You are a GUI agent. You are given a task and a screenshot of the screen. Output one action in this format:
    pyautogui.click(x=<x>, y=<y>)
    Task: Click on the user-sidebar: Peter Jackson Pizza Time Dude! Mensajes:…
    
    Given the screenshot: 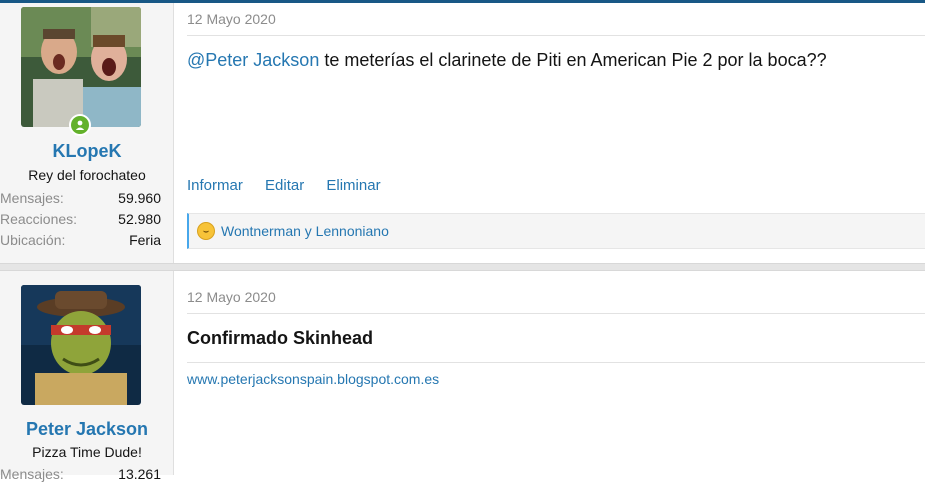 What is the action you would take?
    pyautogui.click(x=87, y=376)
    